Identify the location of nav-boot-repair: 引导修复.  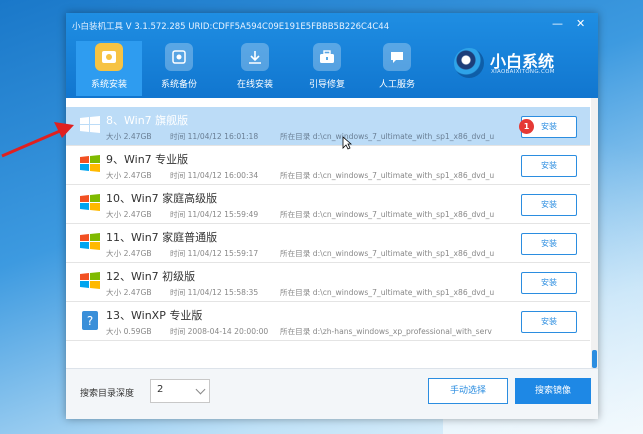
(327, 68).